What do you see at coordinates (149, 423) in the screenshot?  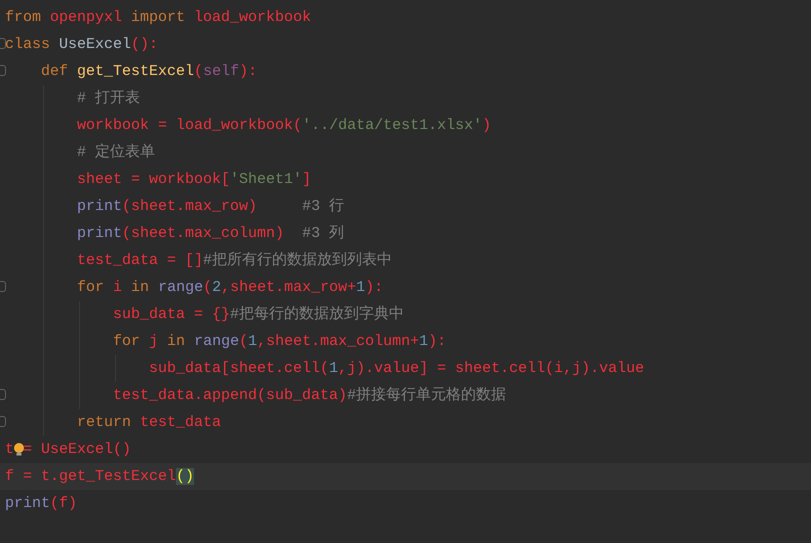 I see `code-line: return test_data` at bounding box center [149, 423].